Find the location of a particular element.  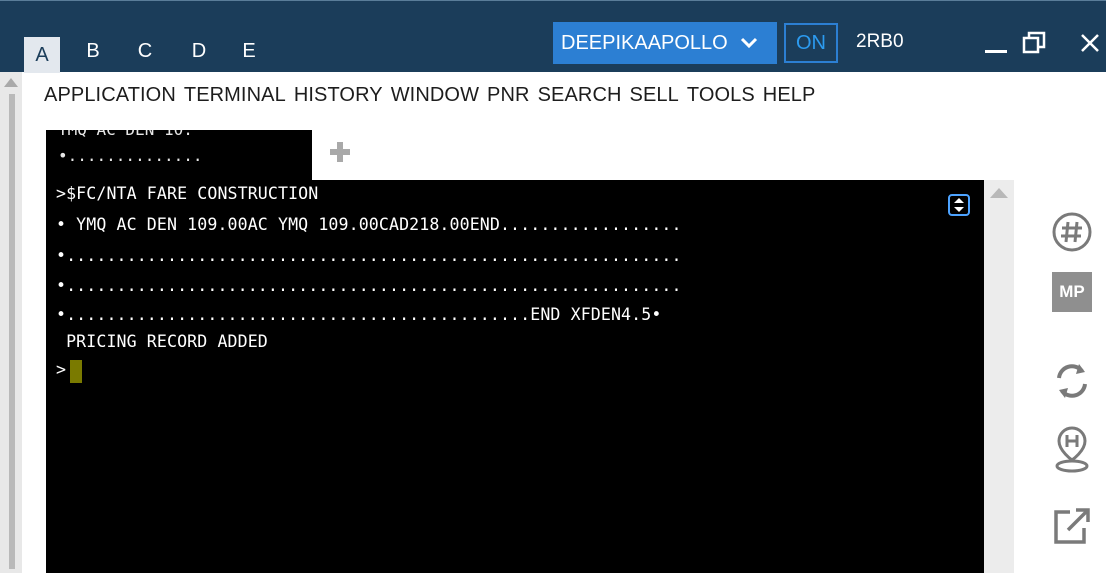

scroll-lock-button is located at coordinates (959, 205).